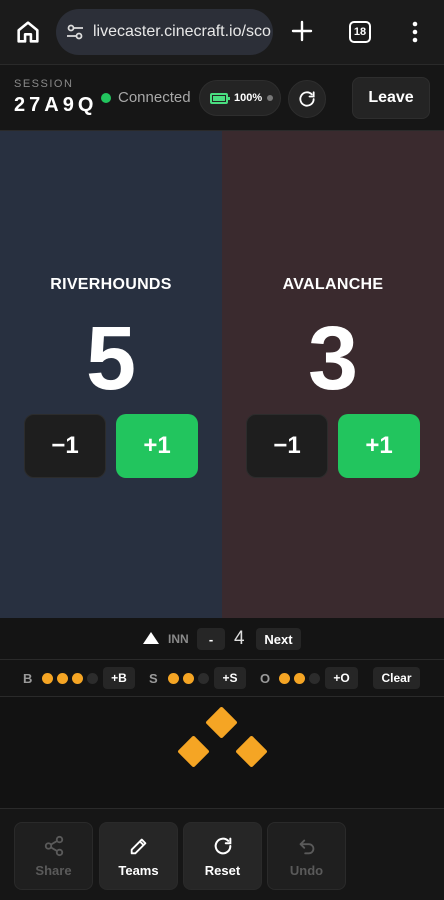  I want to click on share-button: Share, so click(53, 856).